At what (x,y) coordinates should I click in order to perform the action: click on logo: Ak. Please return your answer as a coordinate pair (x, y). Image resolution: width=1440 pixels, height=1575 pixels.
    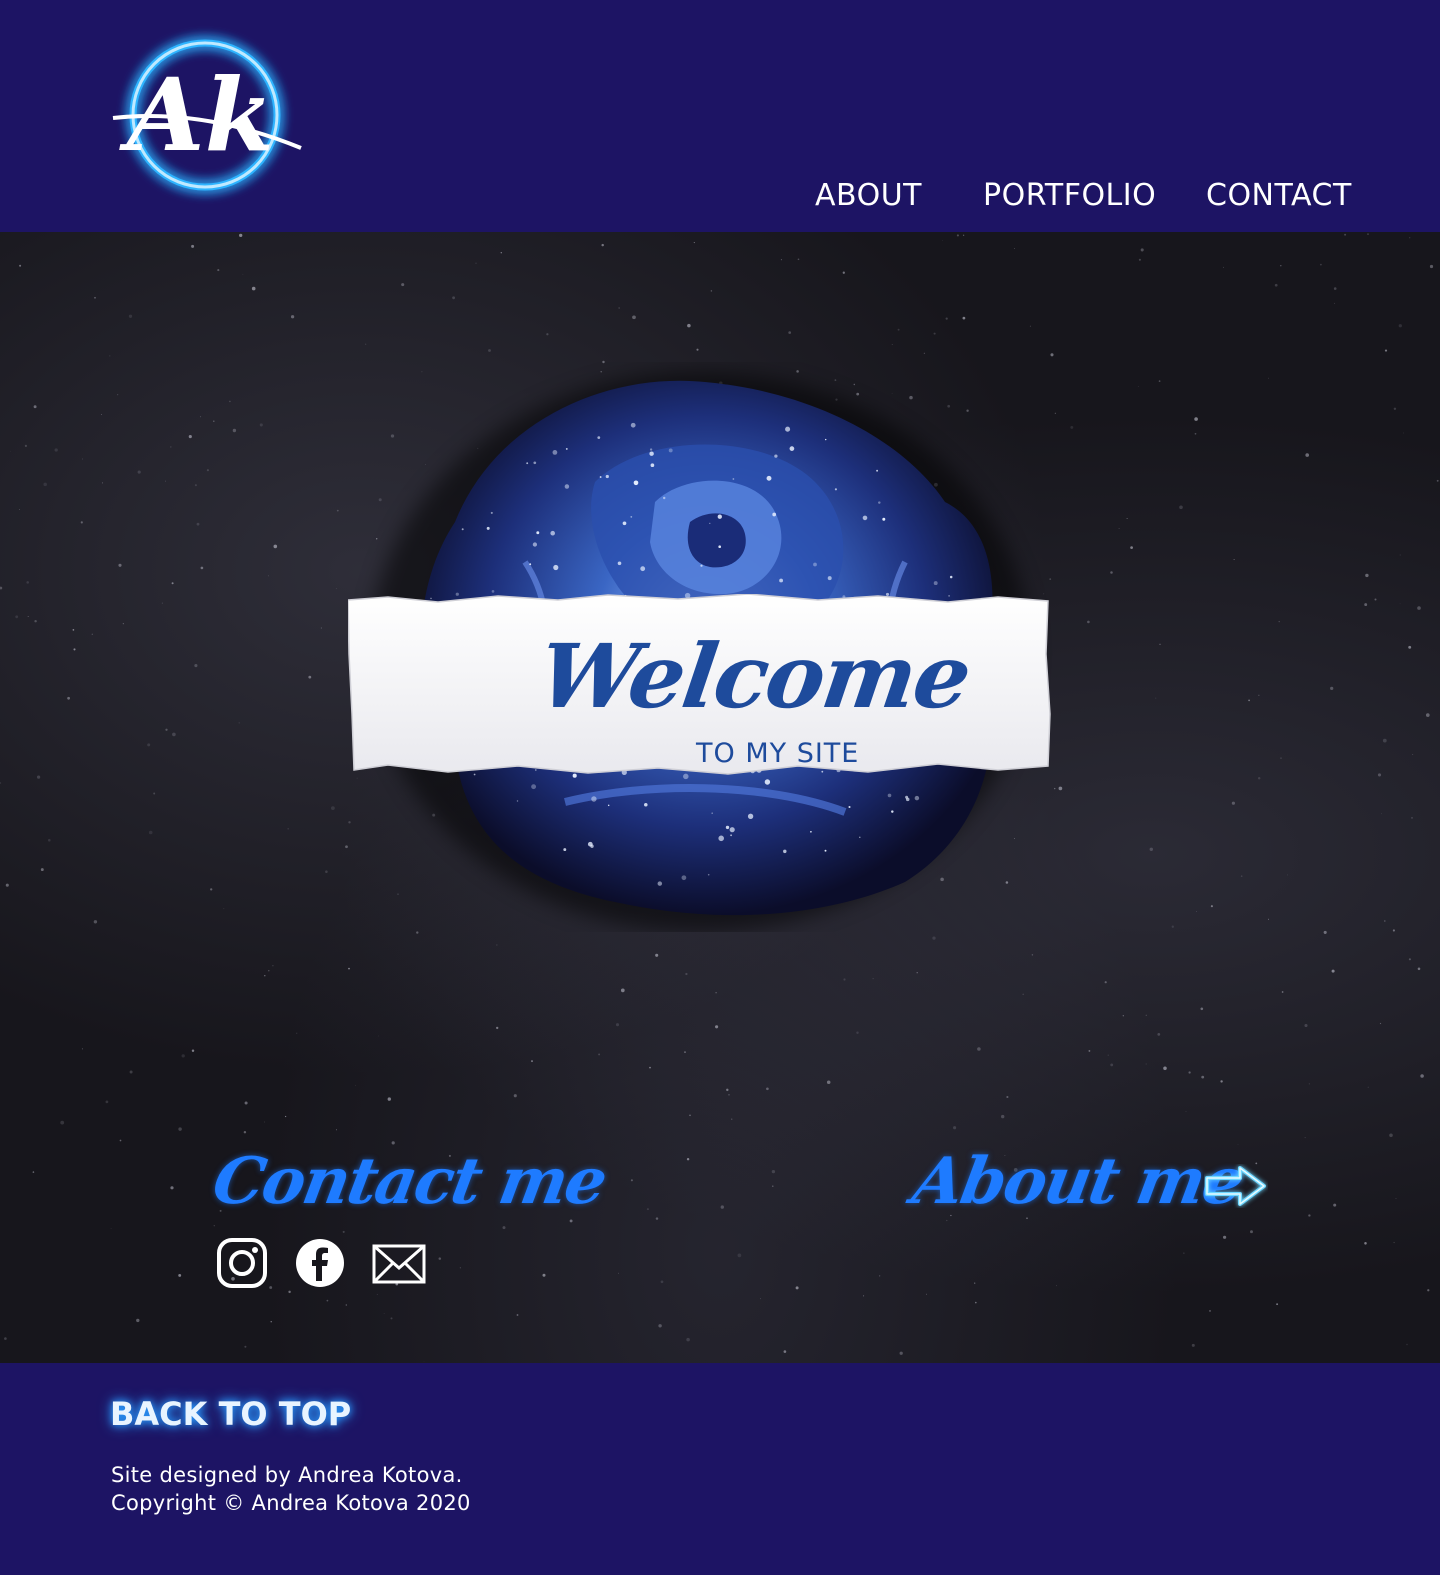
    Looking at the image, I should click on (207, 118).